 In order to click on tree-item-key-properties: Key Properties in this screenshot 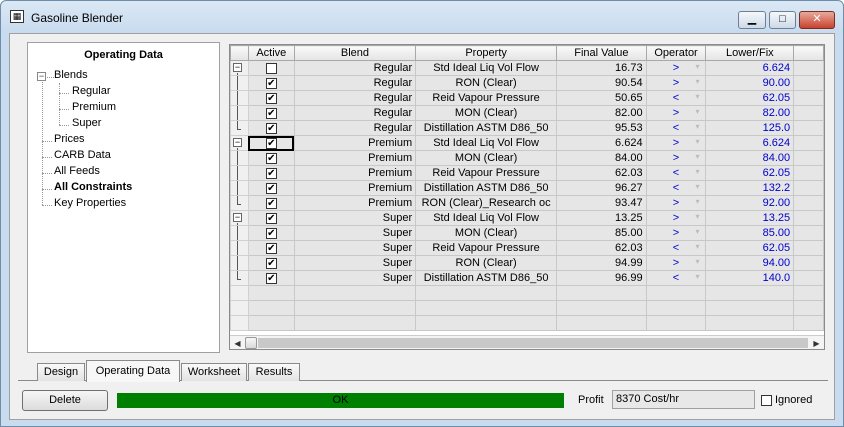, I will do `click(90, 203)`.